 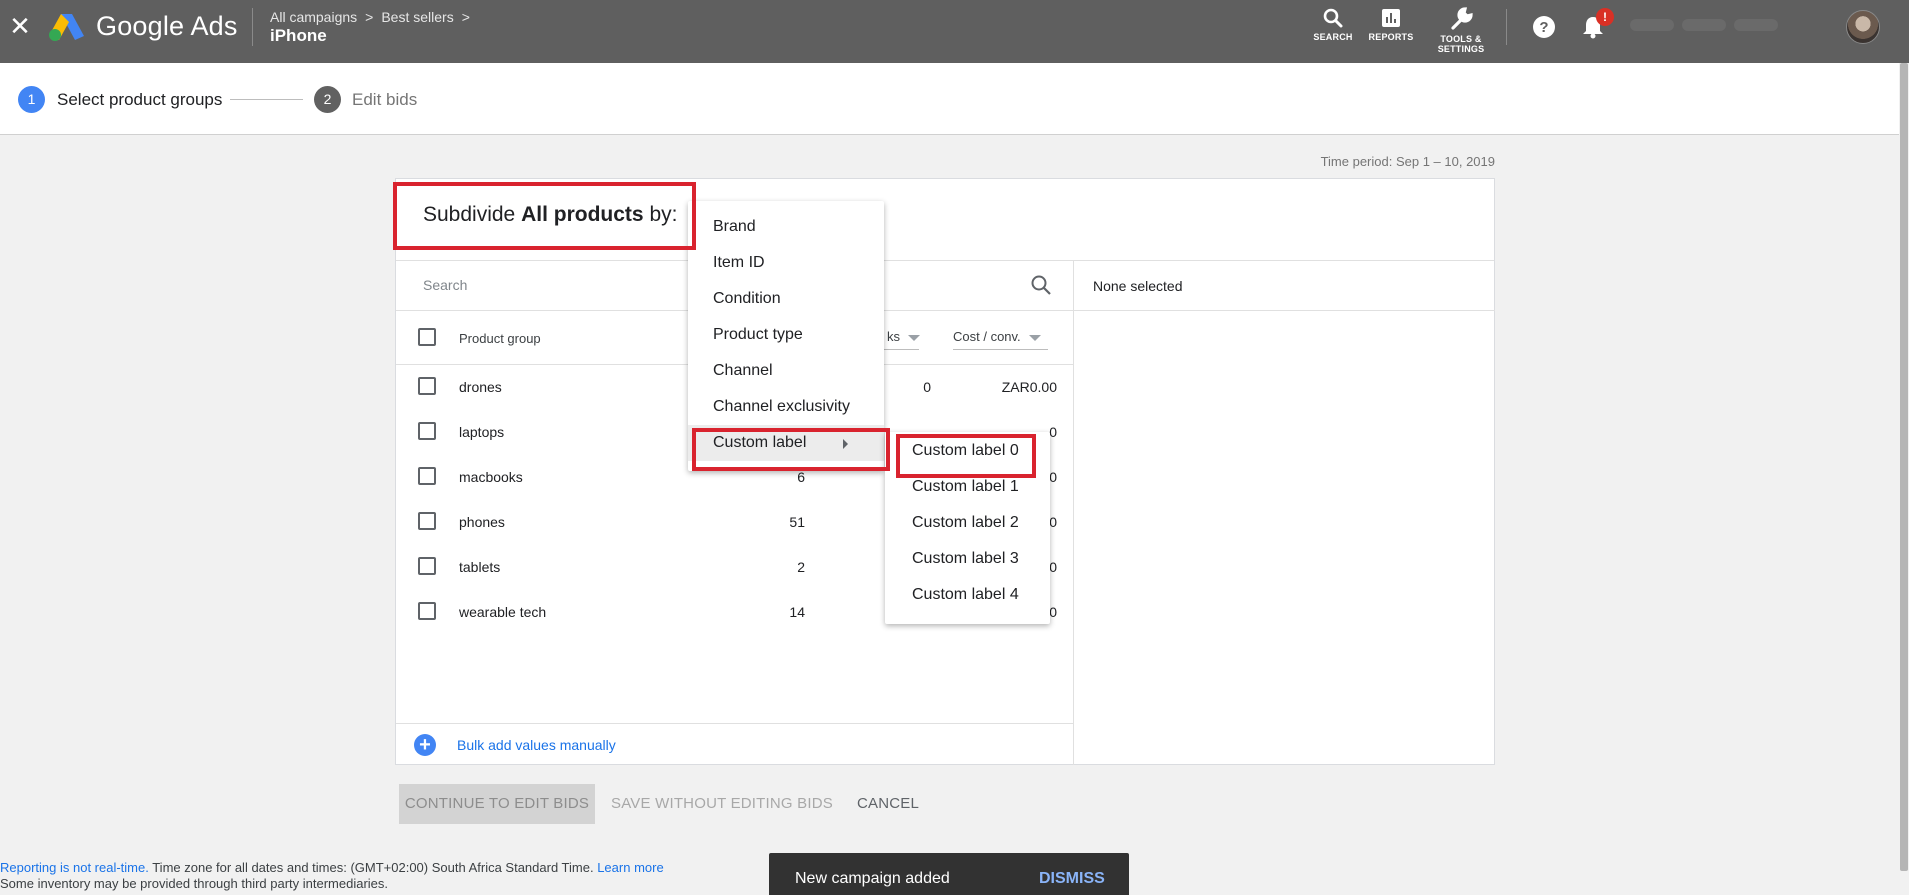 I want to click on column-header-clicks: ks, so click(x=903, y=336).